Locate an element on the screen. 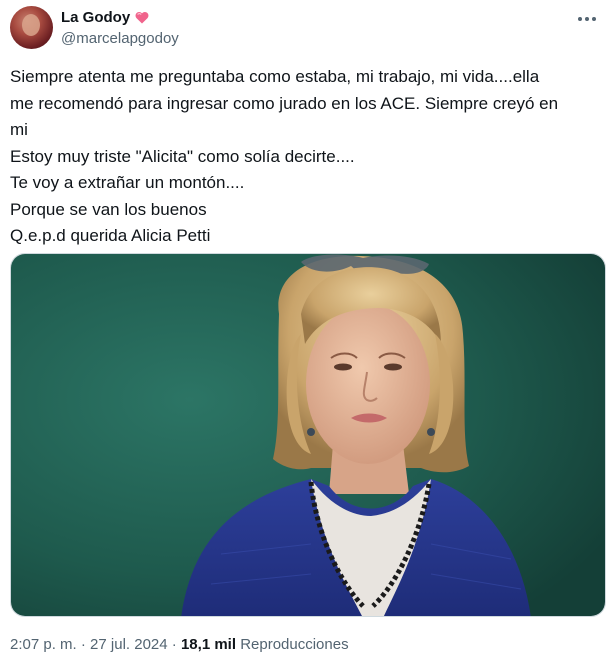  author-names: La Godoy @marcelapgodoy is located at coordinates (120, 28).